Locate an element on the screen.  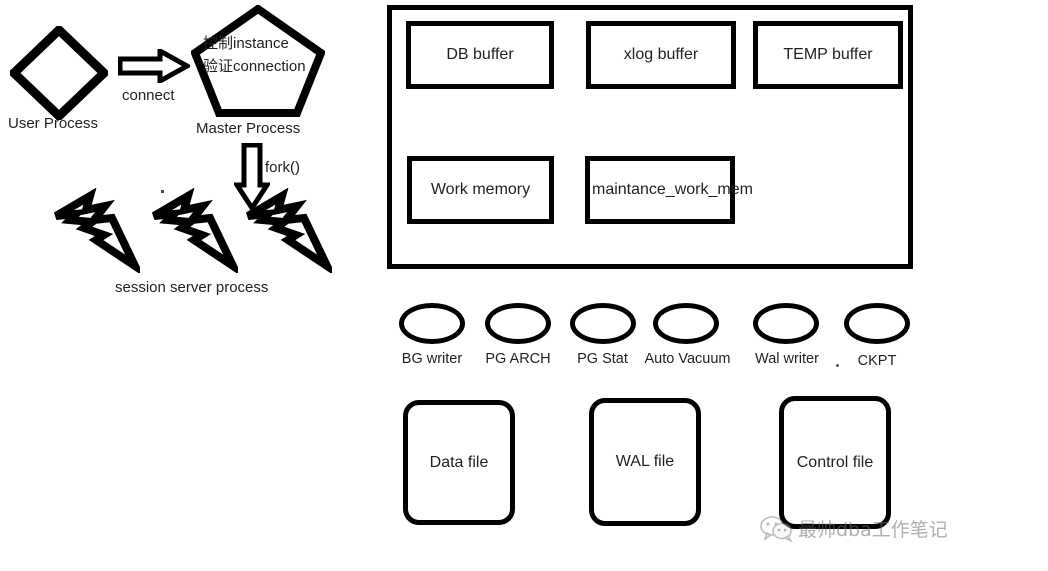
wal-file-box: WAL file is located at coordinates (645, 462).